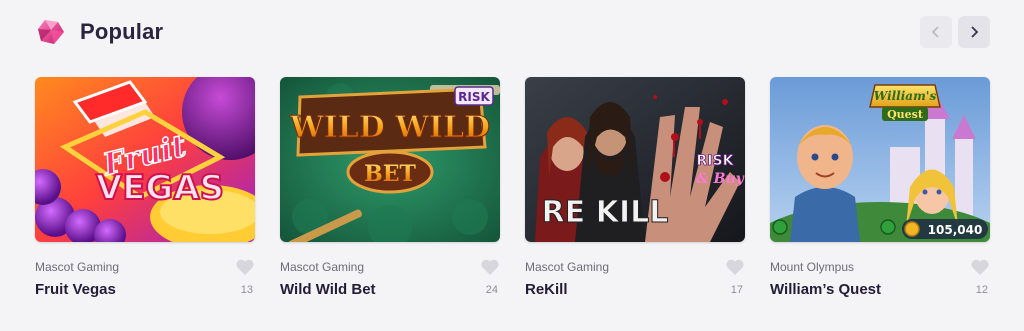  I want to click on art-text: VEGAS, so click(160, 188).